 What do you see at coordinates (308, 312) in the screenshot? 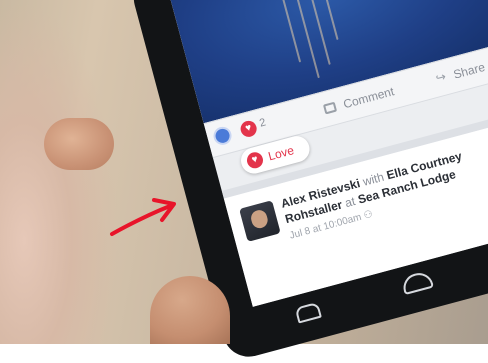
I see `back-icon` at bounding box center [308, 312].